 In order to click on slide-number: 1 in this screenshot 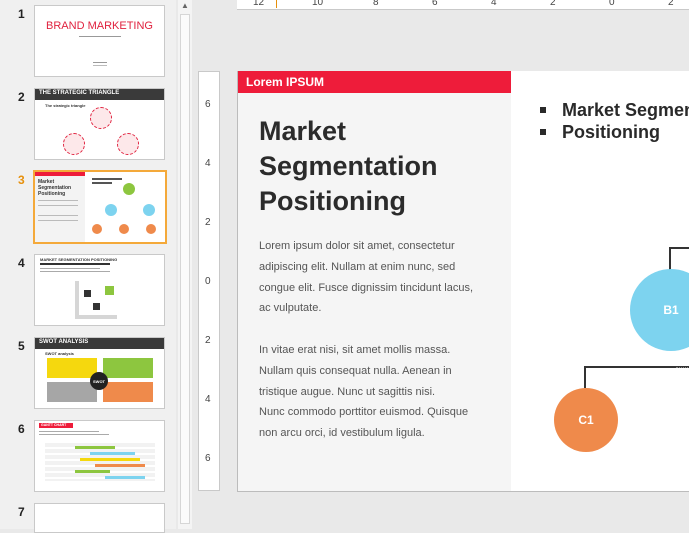, I will do `click(21, 14)`.